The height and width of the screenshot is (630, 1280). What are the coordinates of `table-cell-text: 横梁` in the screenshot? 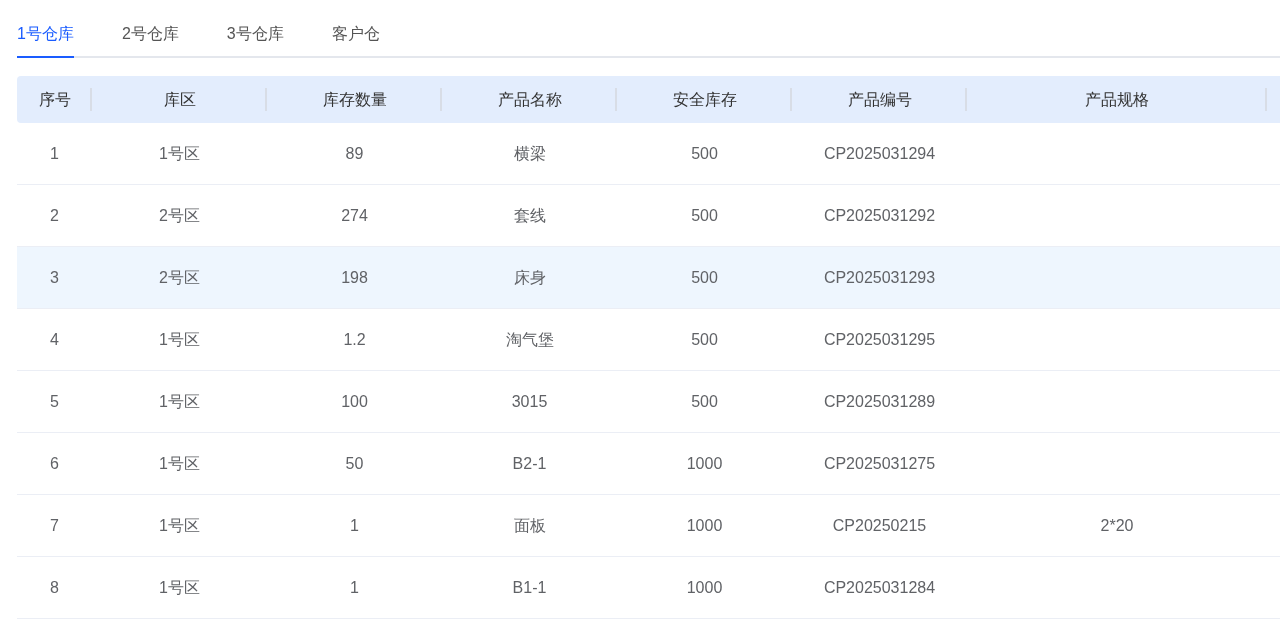 It's located at (529, 153).